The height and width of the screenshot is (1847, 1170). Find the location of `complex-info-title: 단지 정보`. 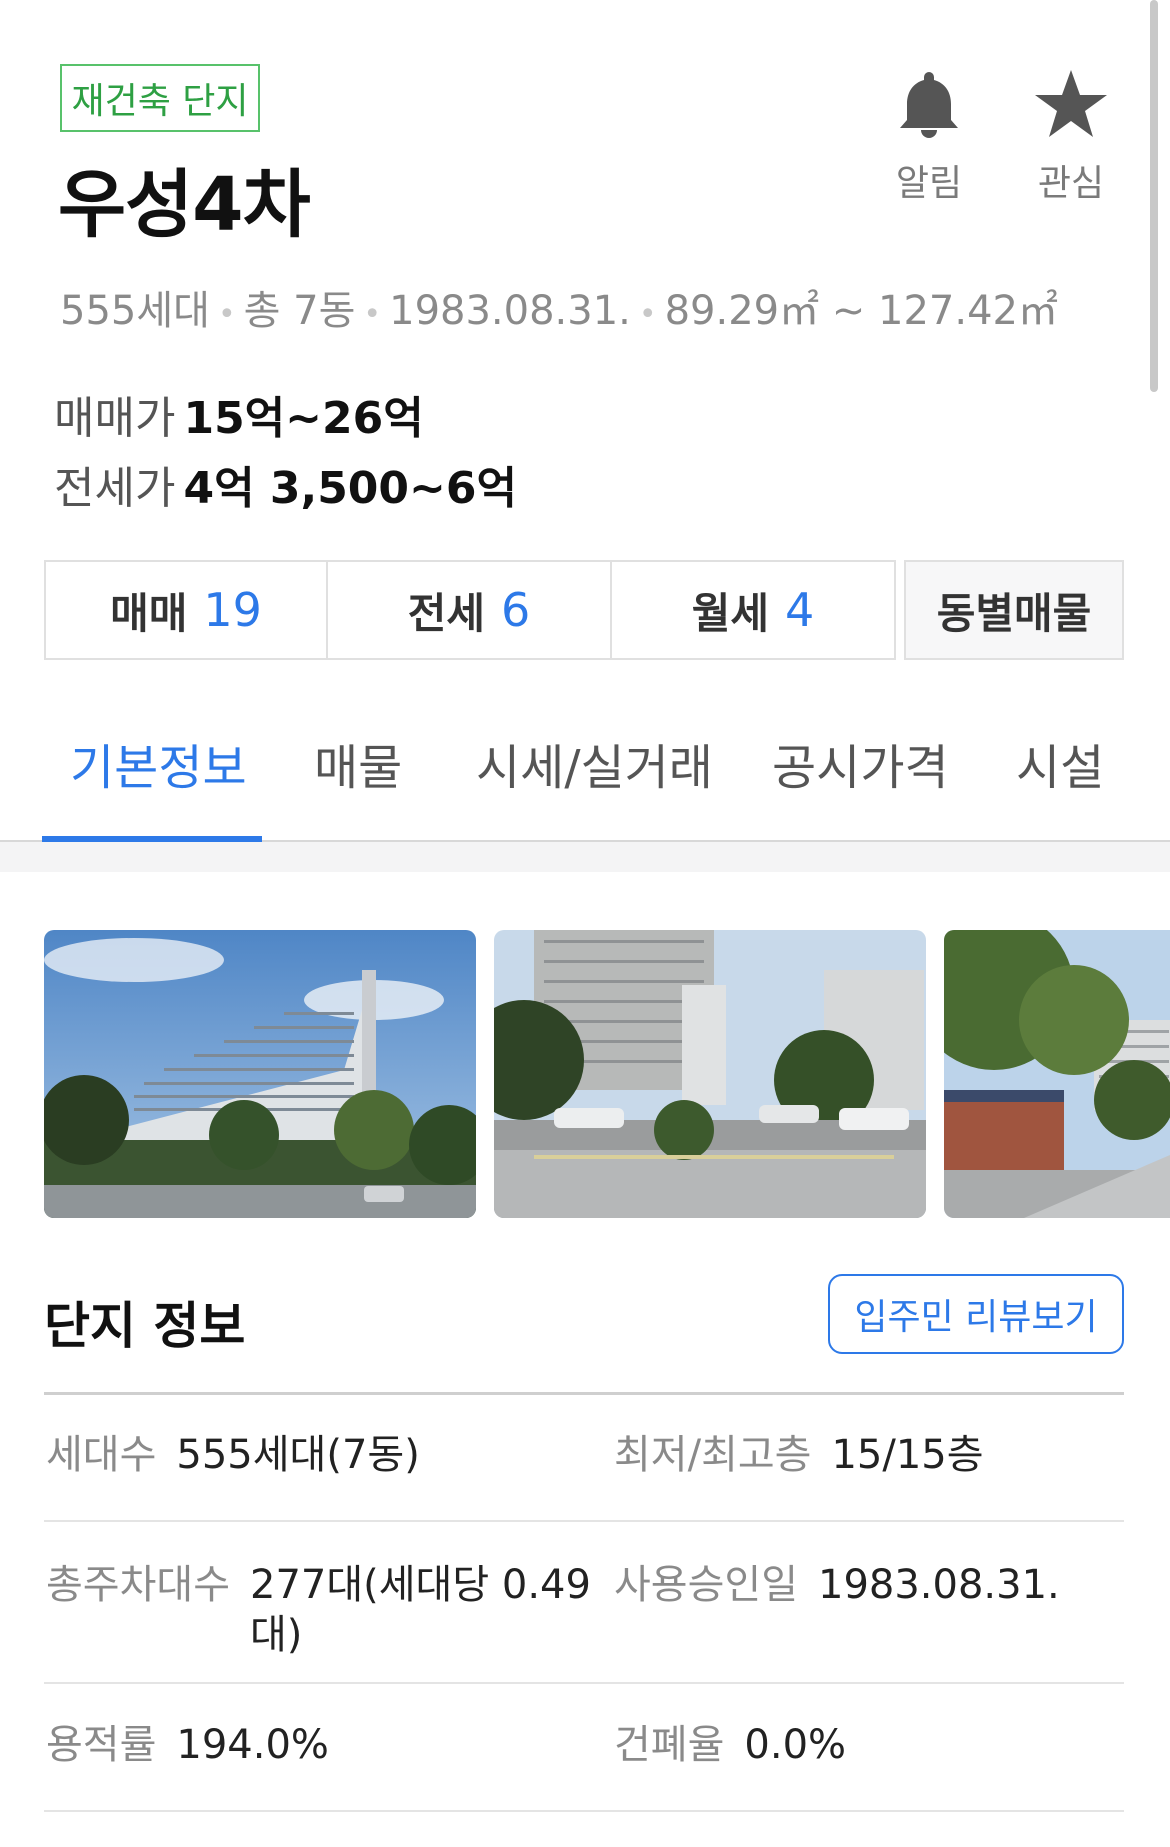

complex-info-title: 단지 정보 is located at coordinates (145, 1326).